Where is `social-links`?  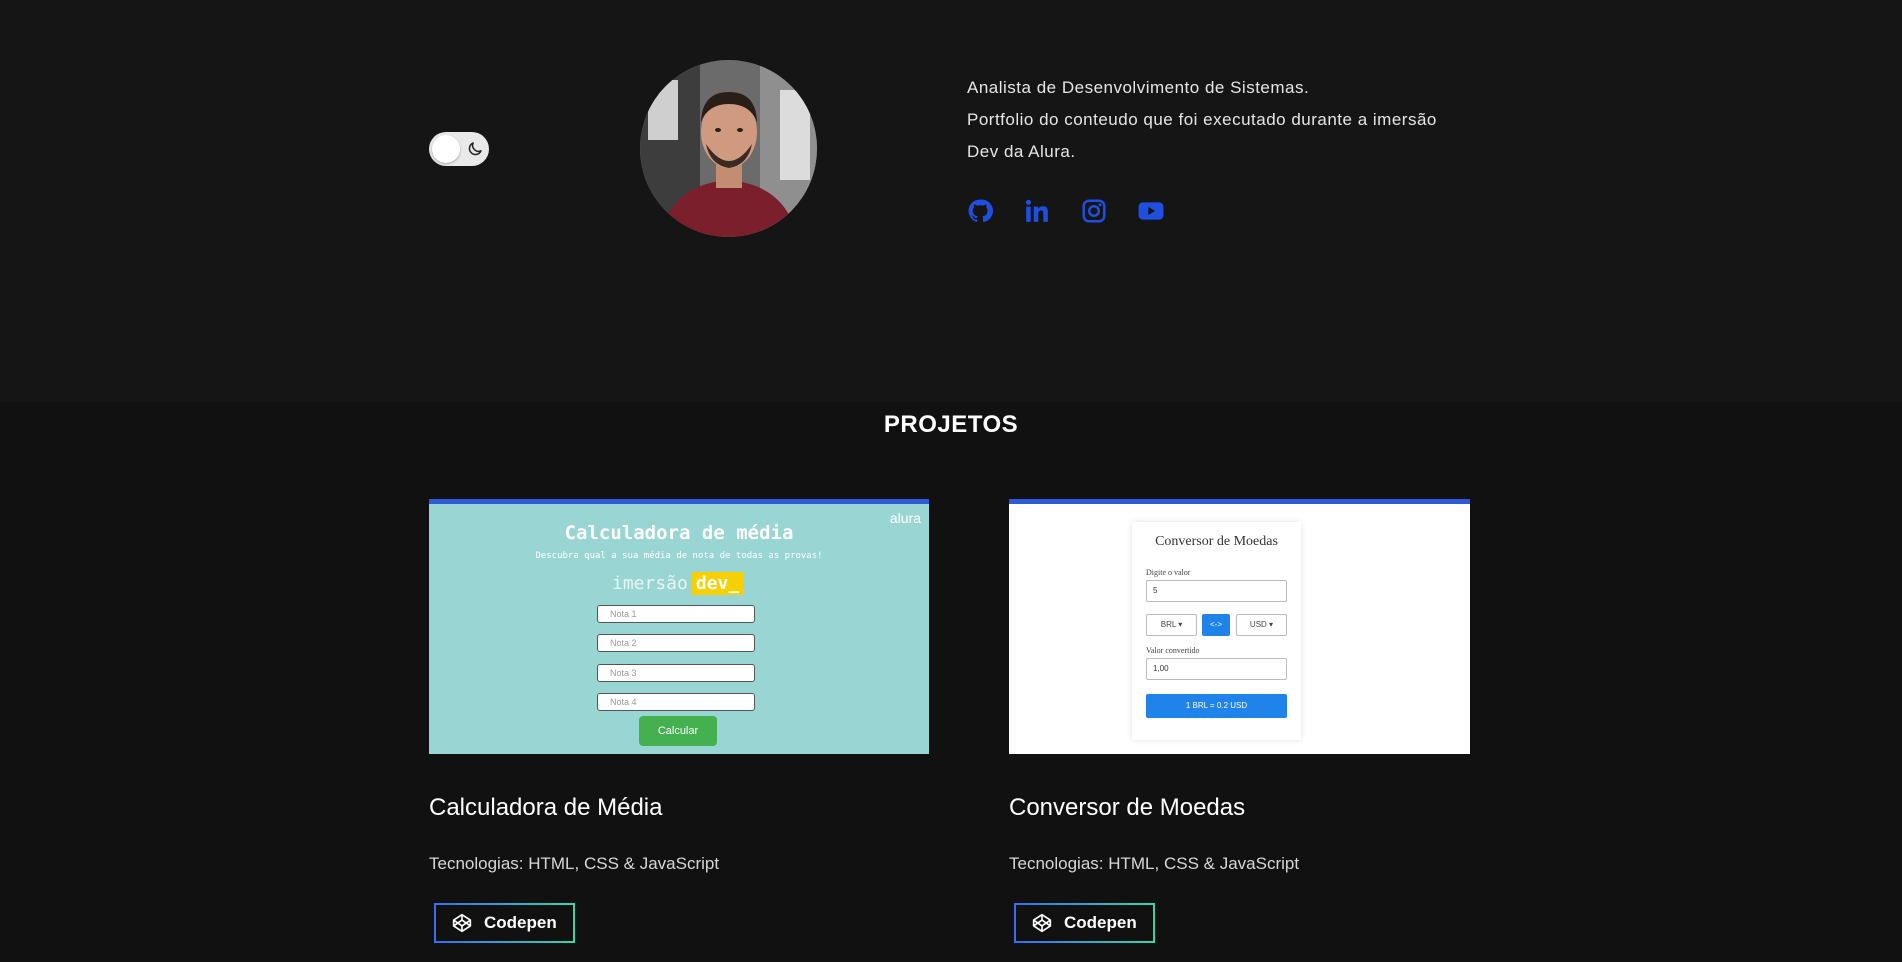
social-links is located at coordinates (1081, 211).